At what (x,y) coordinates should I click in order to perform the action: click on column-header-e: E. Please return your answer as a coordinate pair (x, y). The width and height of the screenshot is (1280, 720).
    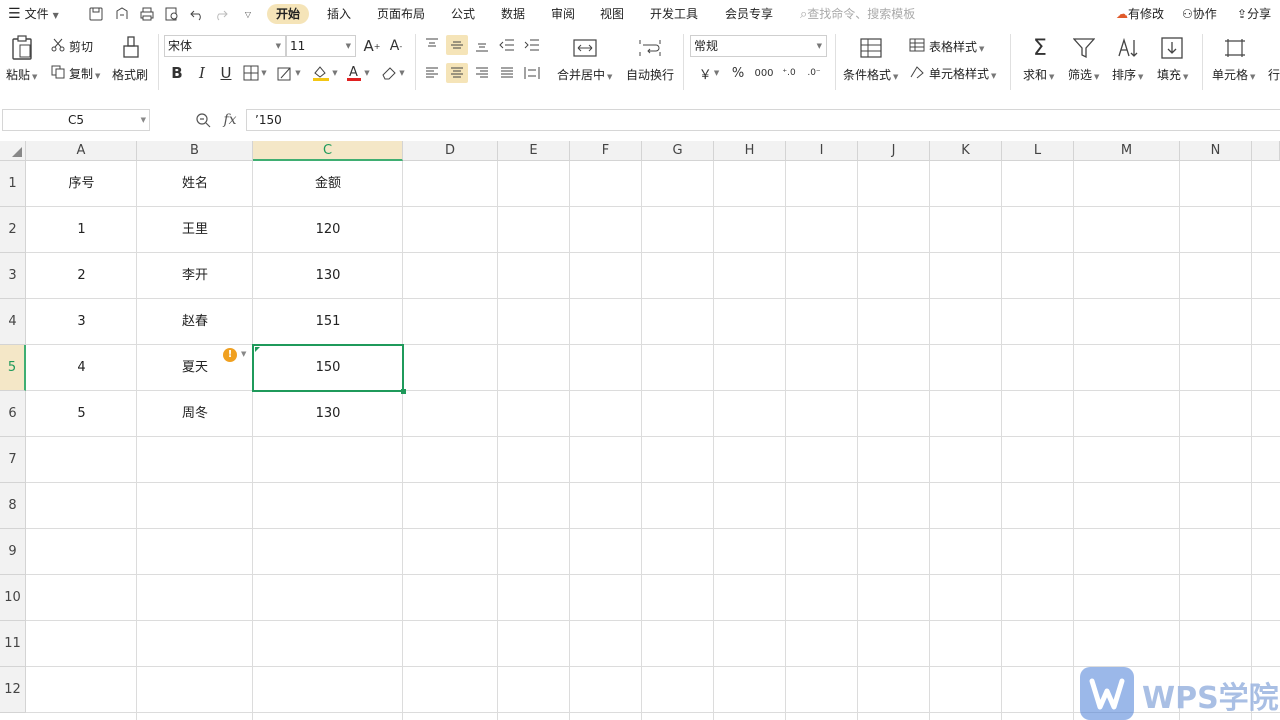
    Looking at the image, I should click on (534, 151).